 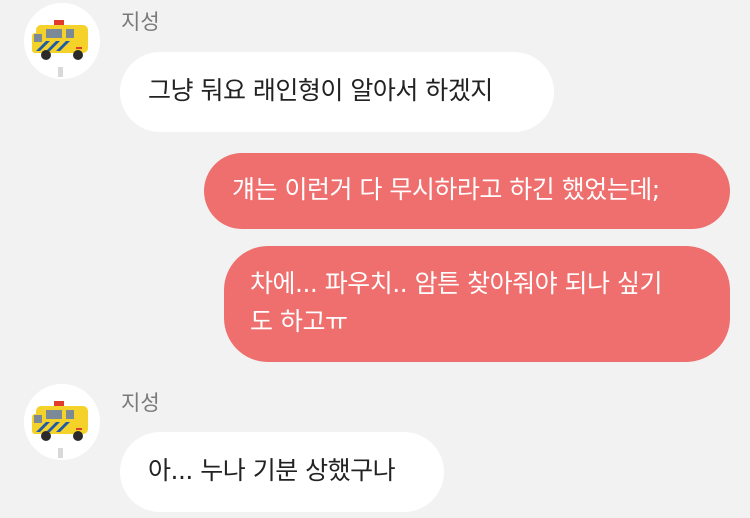 What do you see at coordinates (320, 90) in the screenshot?
I see `message-text: 그냥 둬요 래인형이 알아서 하겠지` at bounding box center [320, 90].